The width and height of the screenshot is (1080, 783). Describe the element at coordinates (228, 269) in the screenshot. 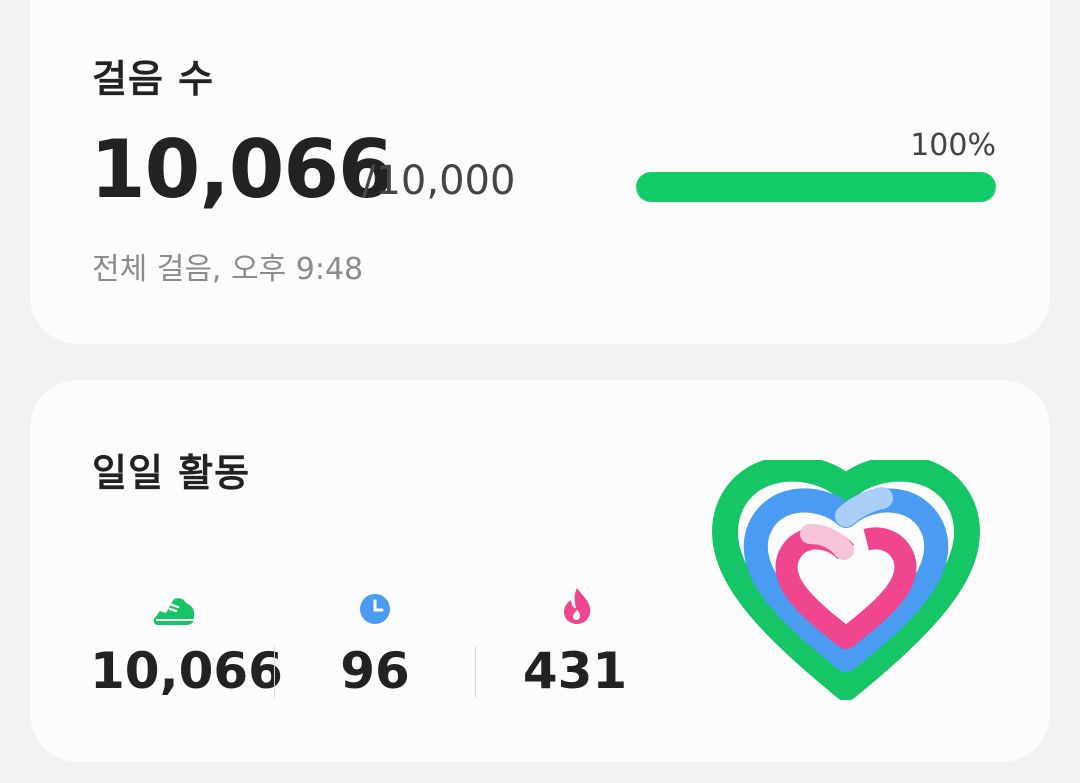

I see `steps-subtext: 전체 걸음, 오후 9:48` at that location.